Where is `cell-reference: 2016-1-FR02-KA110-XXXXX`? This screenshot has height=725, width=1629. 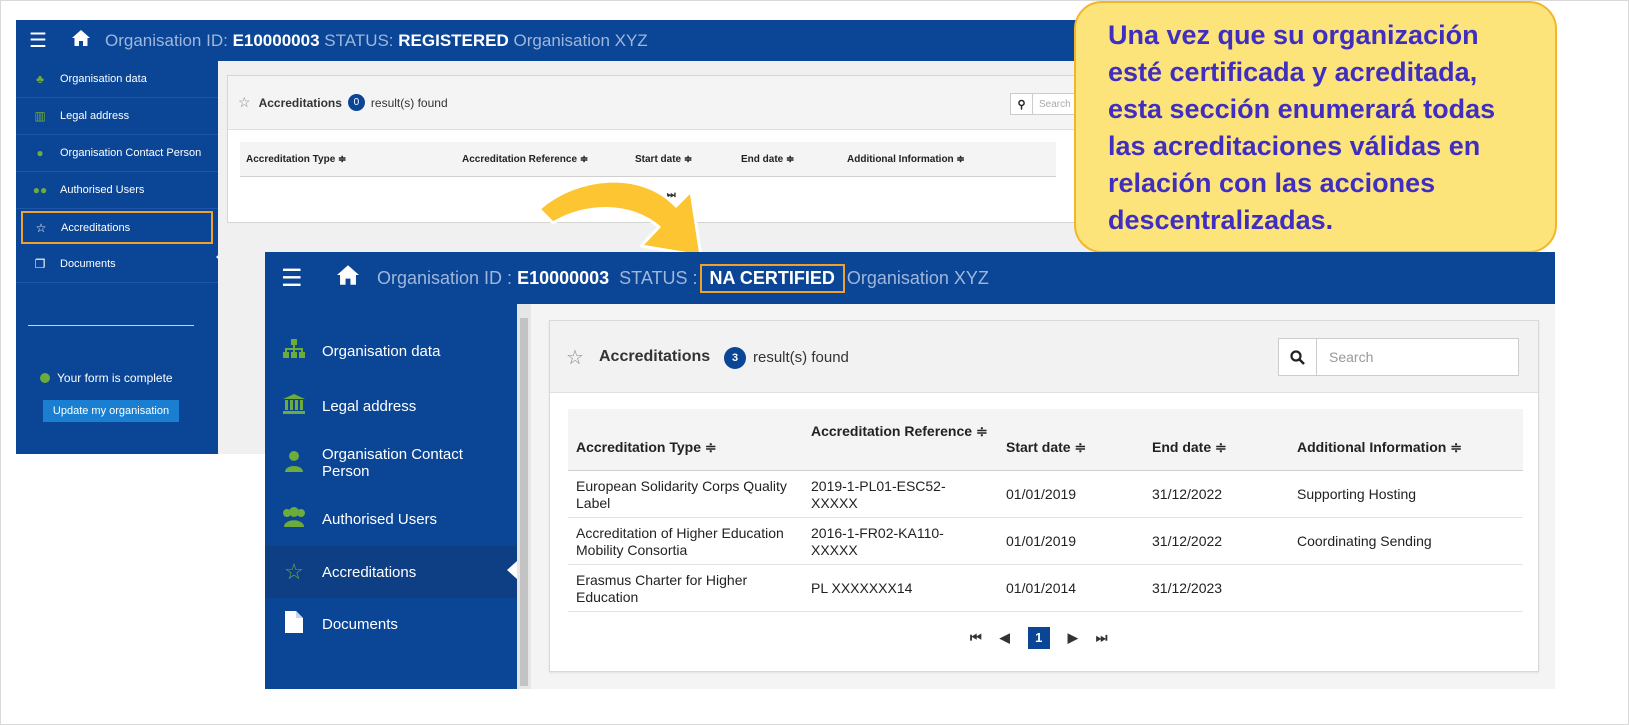
cell-reference: 2016-1-FR02-KA110-XXXXX is located at coordinates (877, 541).